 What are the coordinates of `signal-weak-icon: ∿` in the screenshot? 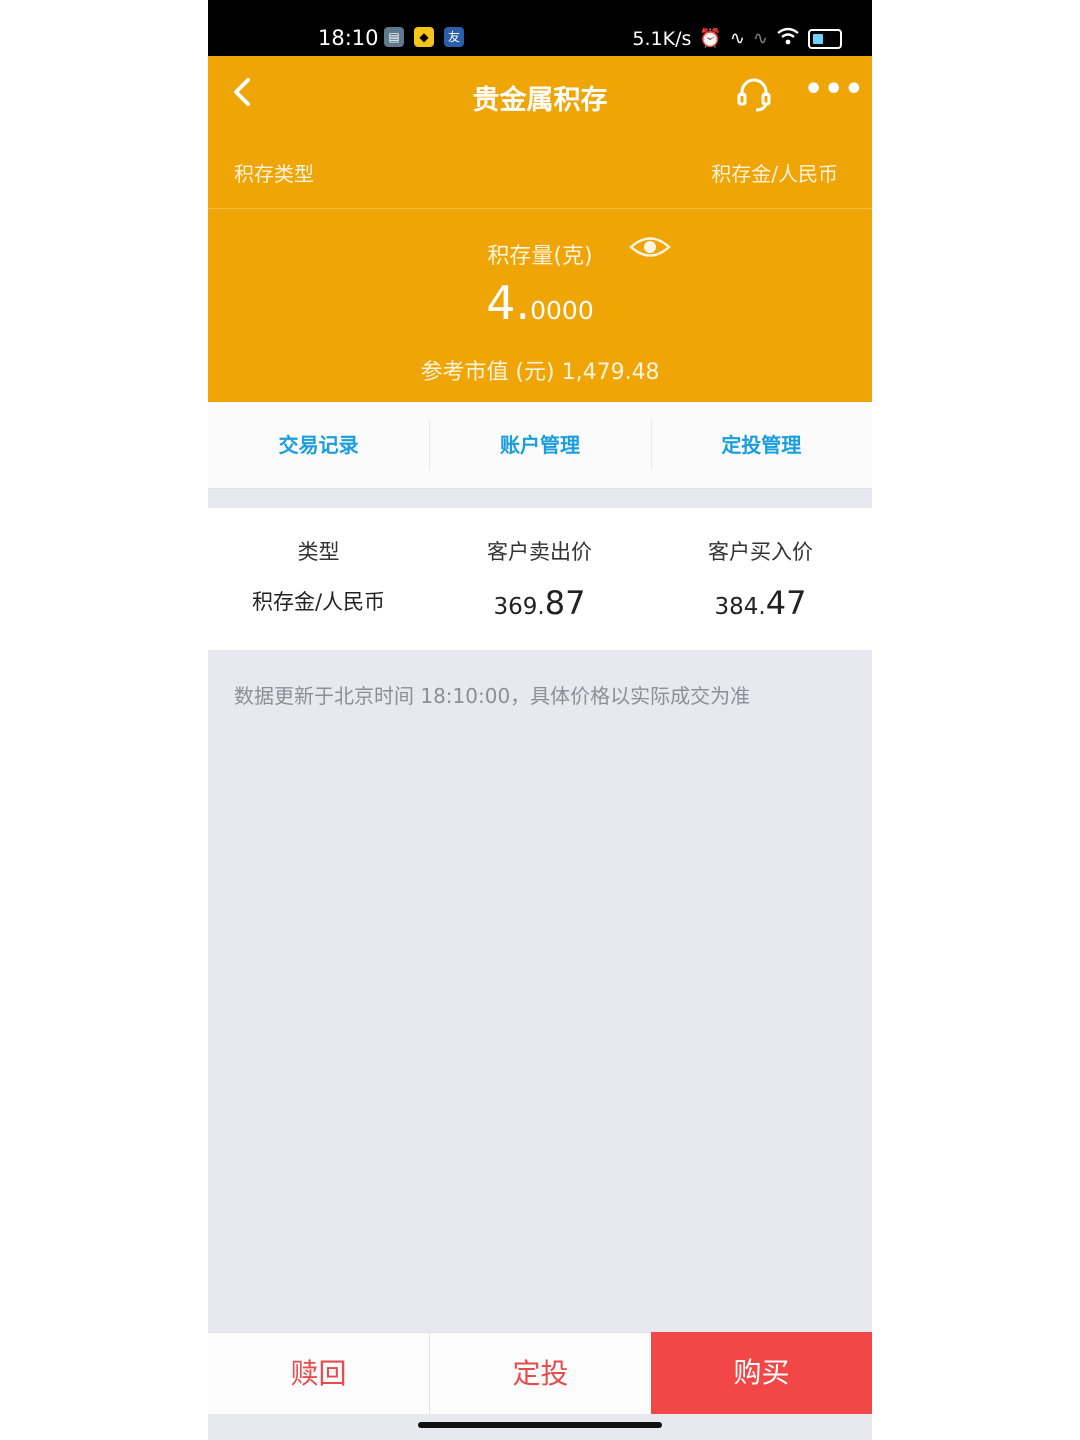 It's located at (760, 38).